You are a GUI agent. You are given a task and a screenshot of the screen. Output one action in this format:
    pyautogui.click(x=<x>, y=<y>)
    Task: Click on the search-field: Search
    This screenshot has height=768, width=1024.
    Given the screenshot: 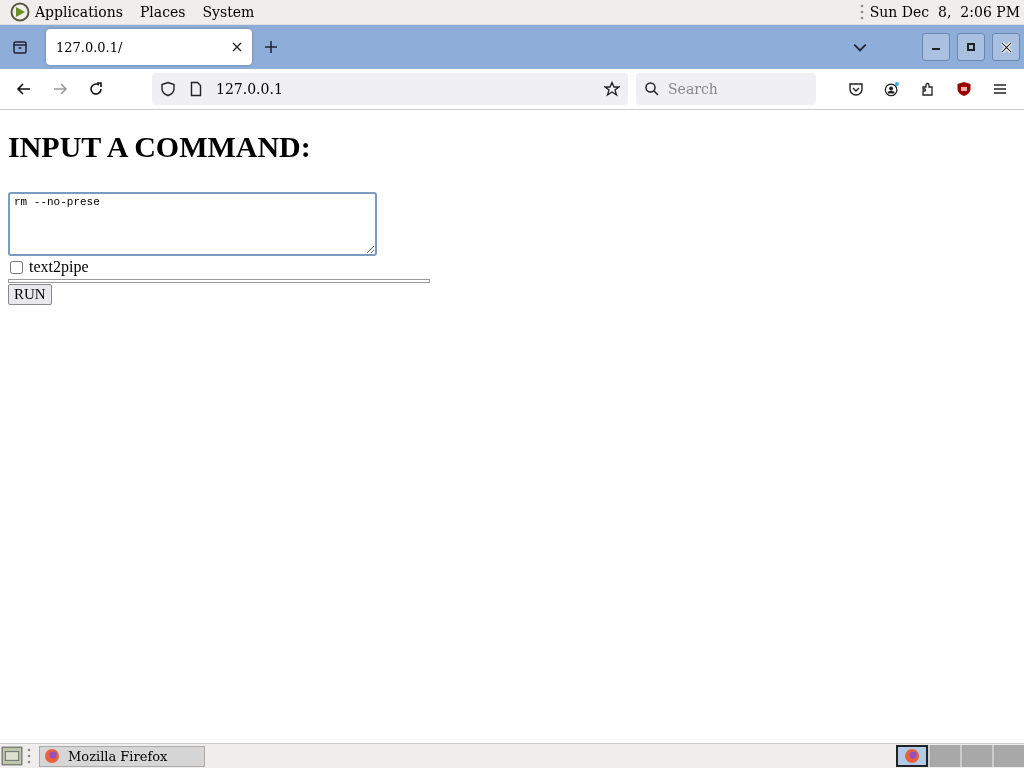 What is the action you would take?
    pyautogui.click(x=726, y=89)
    